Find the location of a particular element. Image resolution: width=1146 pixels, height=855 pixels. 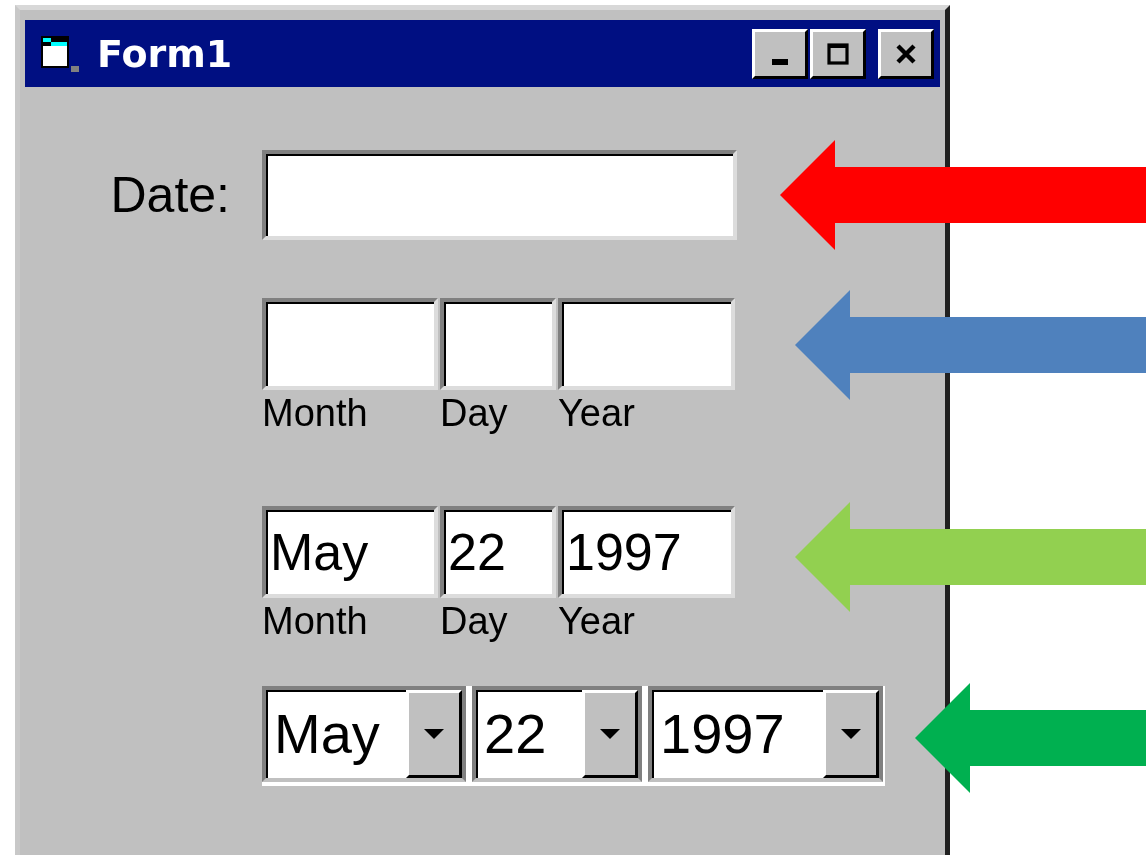

dropdown: 1997 is located at coordinates (765, 734).